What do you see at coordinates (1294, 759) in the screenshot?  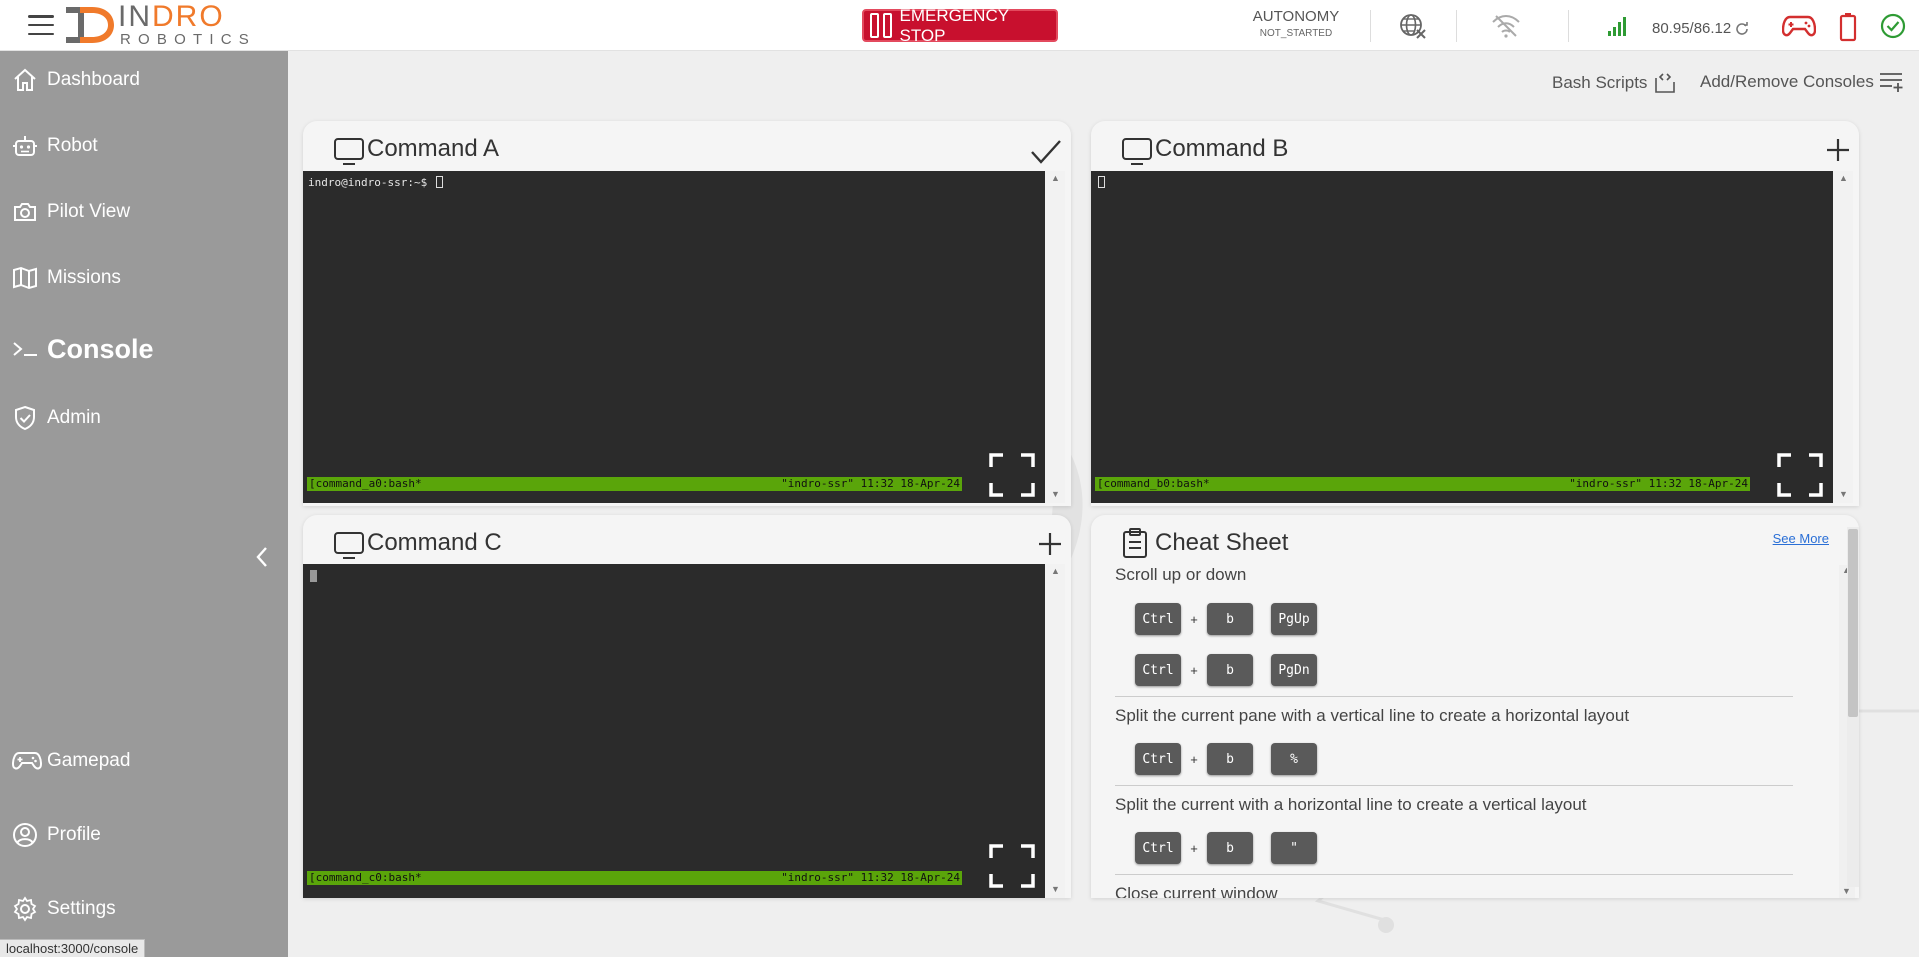 I see `key-cap: %` at bounding box center [1294, 759].